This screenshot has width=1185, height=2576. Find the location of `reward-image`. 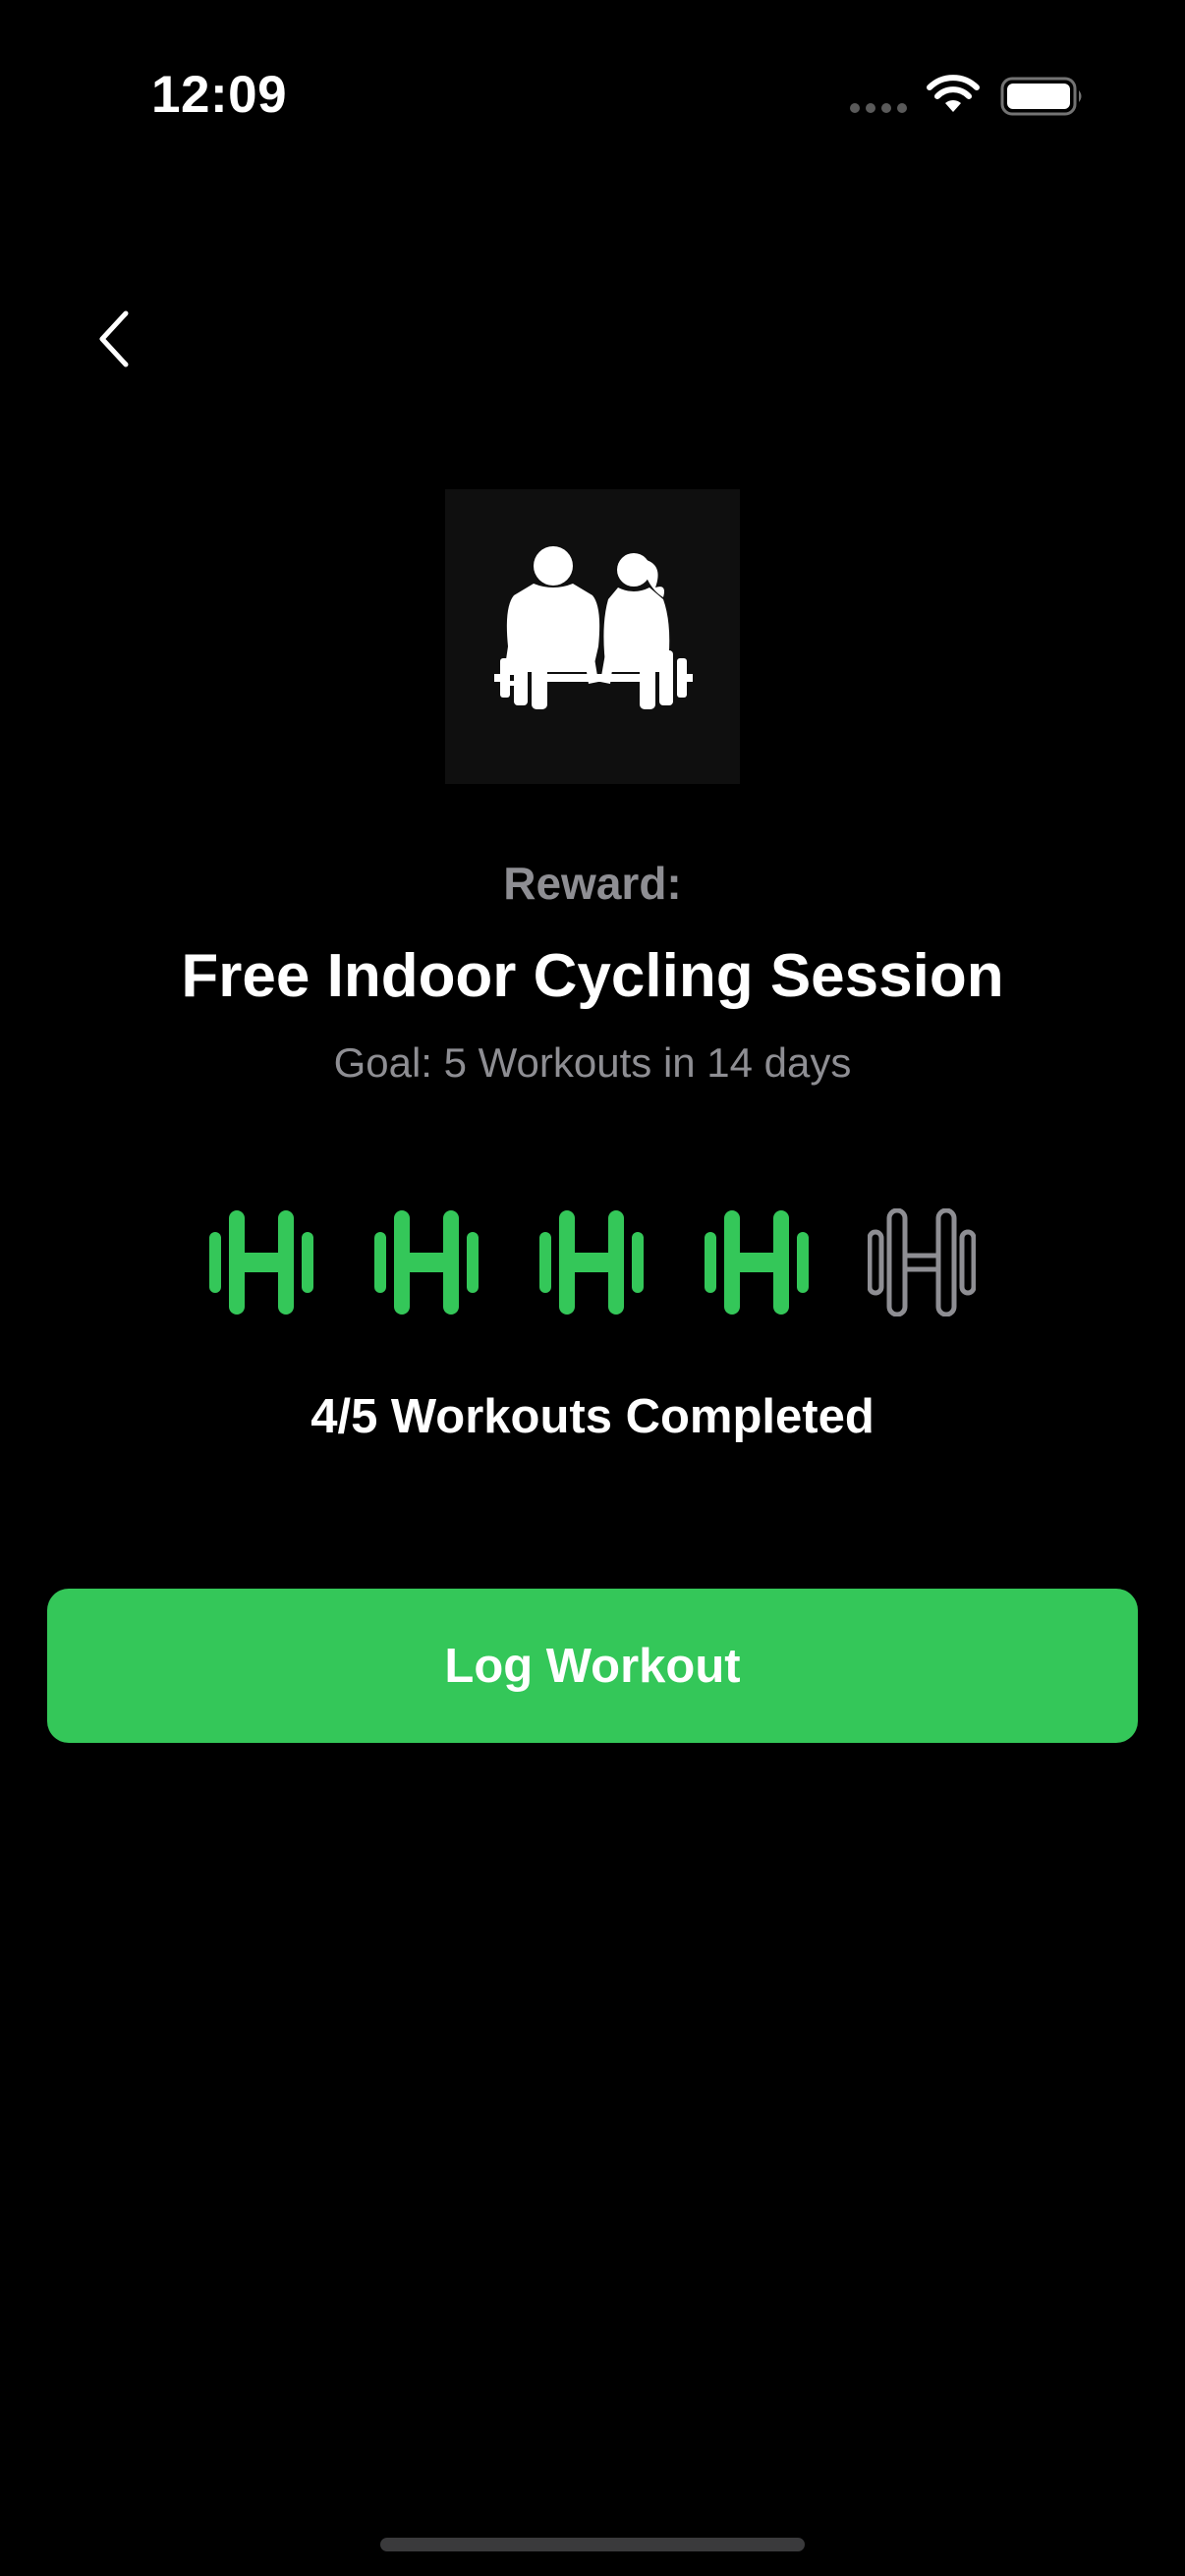

reward-image is located at coordinates (592, 636).